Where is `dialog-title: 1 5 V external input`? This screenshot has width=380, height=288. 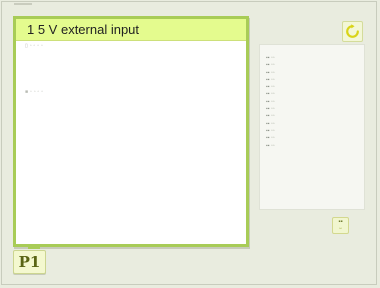 dialog-title: 1 5 V external input is located at coordinates (83, 29).